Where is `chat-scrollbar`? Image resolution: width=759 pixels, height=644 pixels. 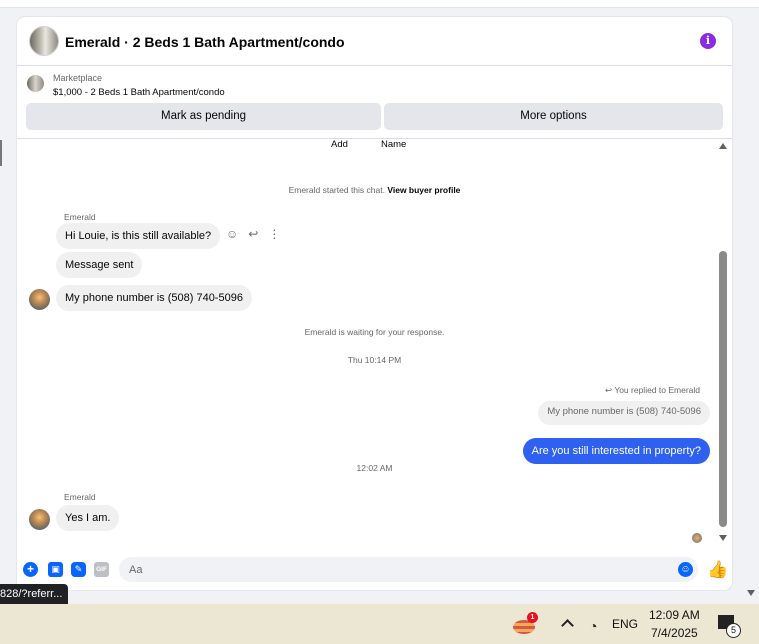 chat-scrollbar is located at coordinates (723, 344).